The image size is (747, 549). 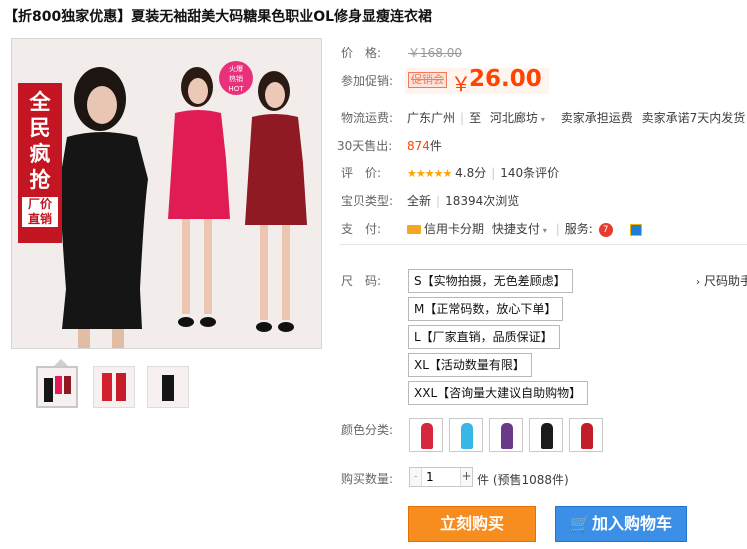 What do you see at coordinates (431, 118) in the screenshot?
I see `ship-from: 广东广州` at bounding box center [431, 118].